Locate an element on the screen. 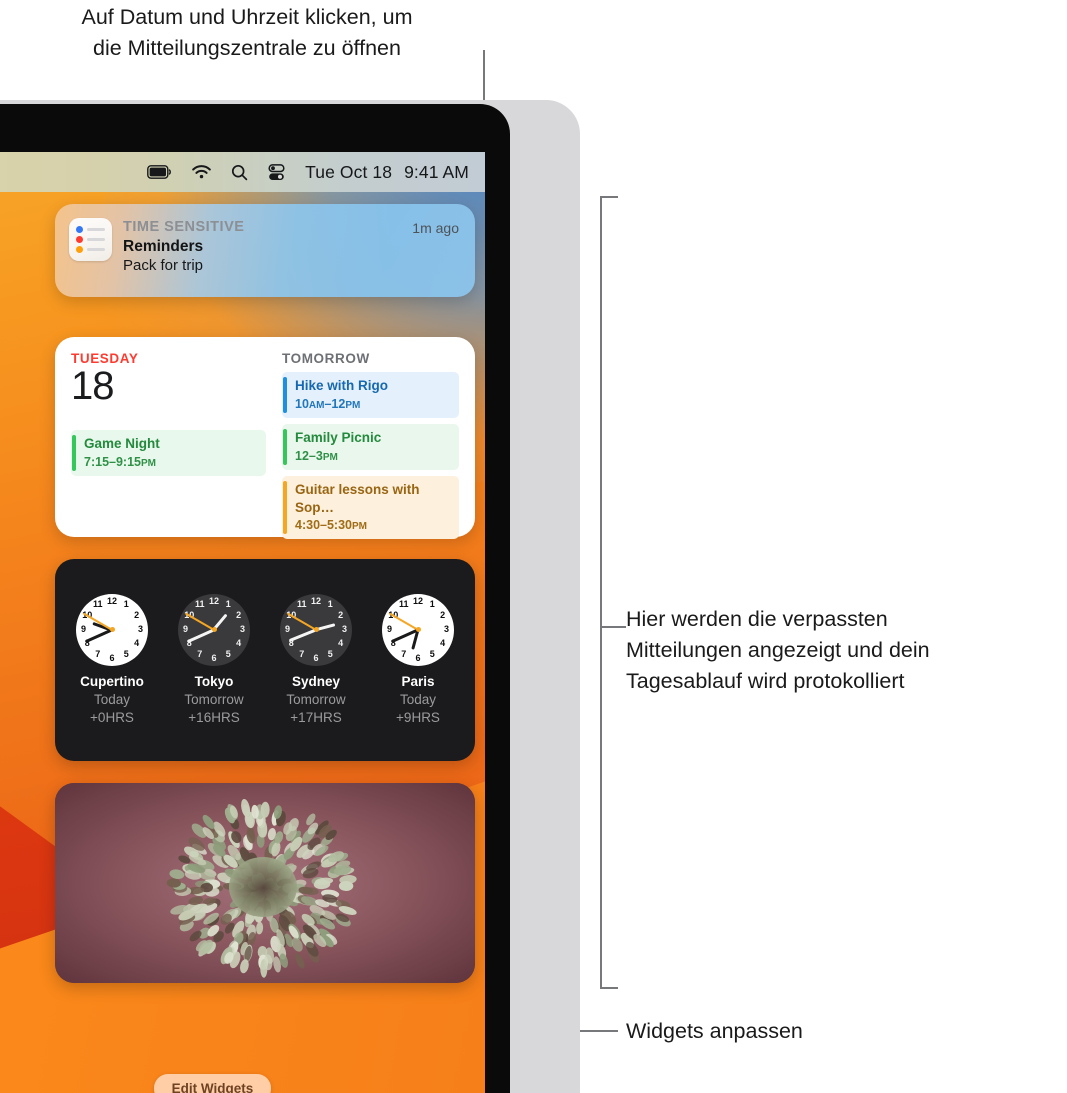  world-clock-cell: 121234567891011ParisToday+9HRS is located at coordinates (418, 660).